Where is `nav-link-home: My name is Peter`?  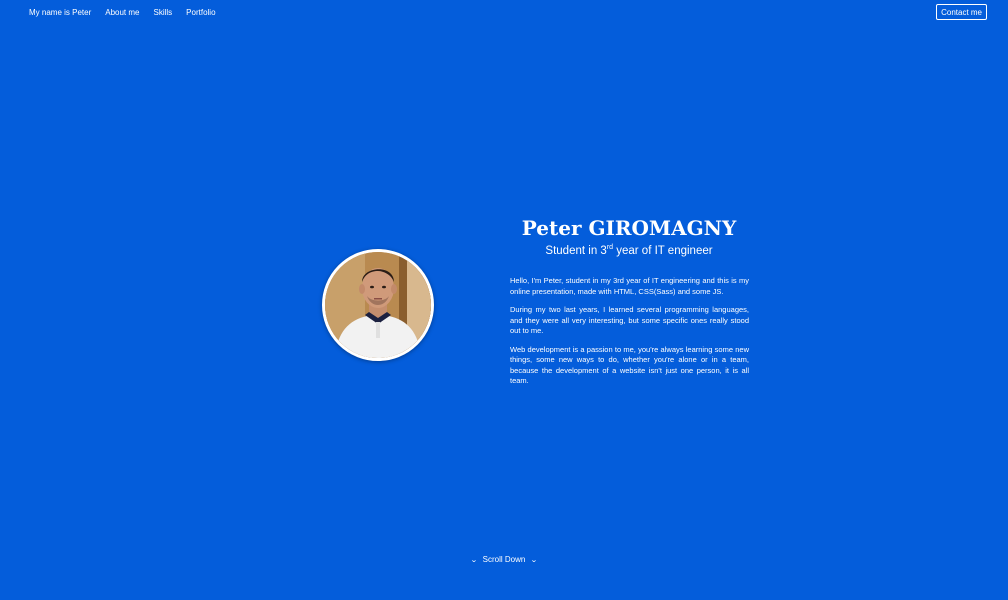 nav-link-home: My name is Peter is located at coordinates (60, 12).